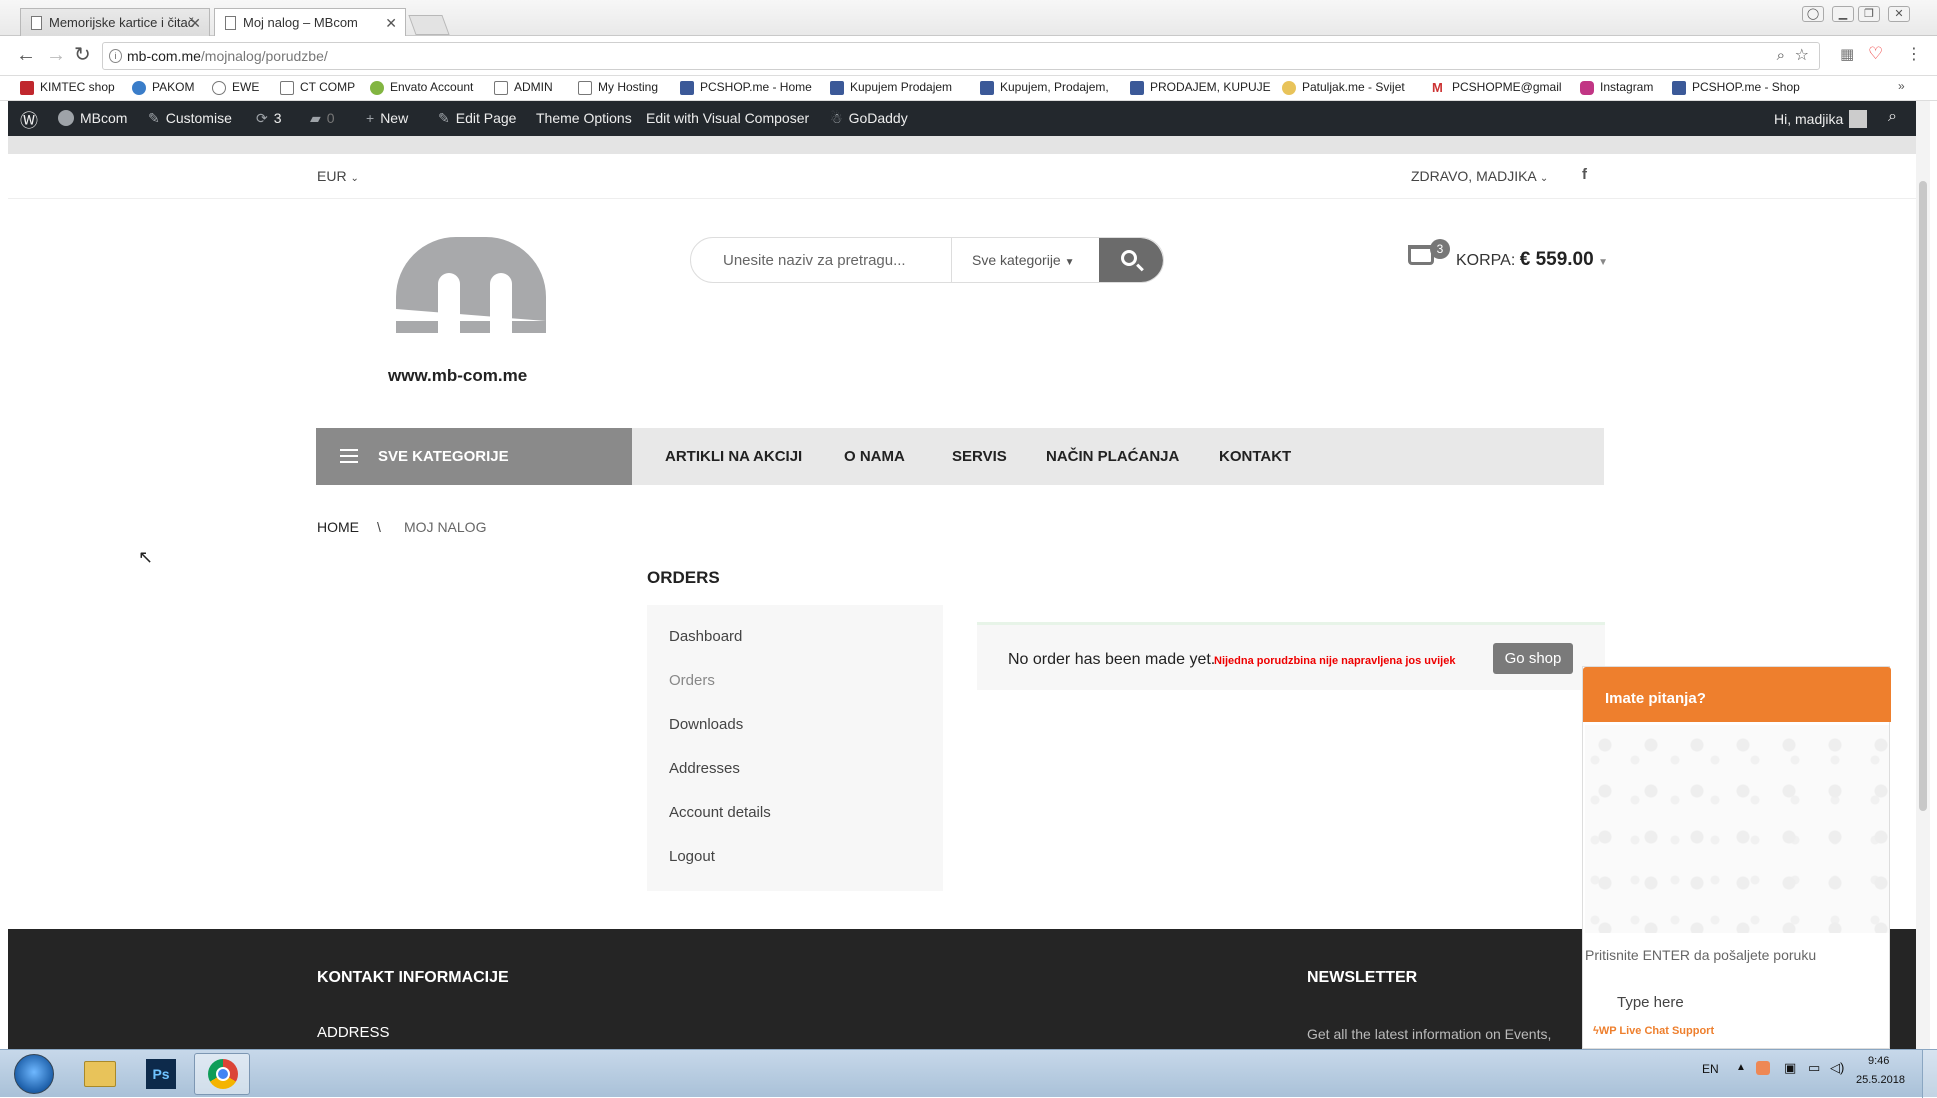 The image size is (1937, 1098). Describe the element at coordinates (190, 118) in the screenshot. I see `customise-link: ✎ Customise` at that location.